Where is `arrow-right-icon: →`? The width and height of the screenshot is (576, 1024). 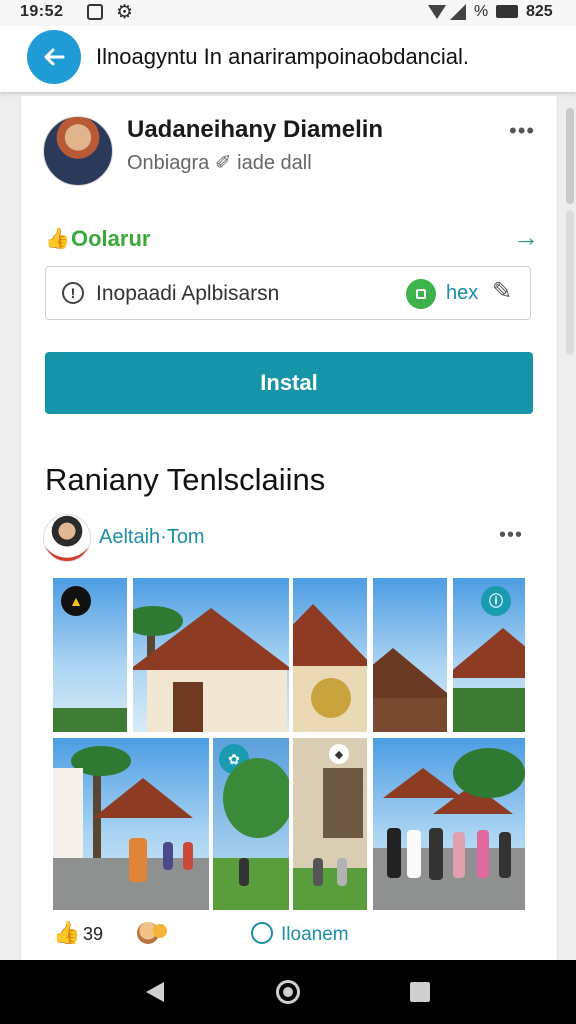 arrow-right-icon: → is located at coordinates (526, 237).